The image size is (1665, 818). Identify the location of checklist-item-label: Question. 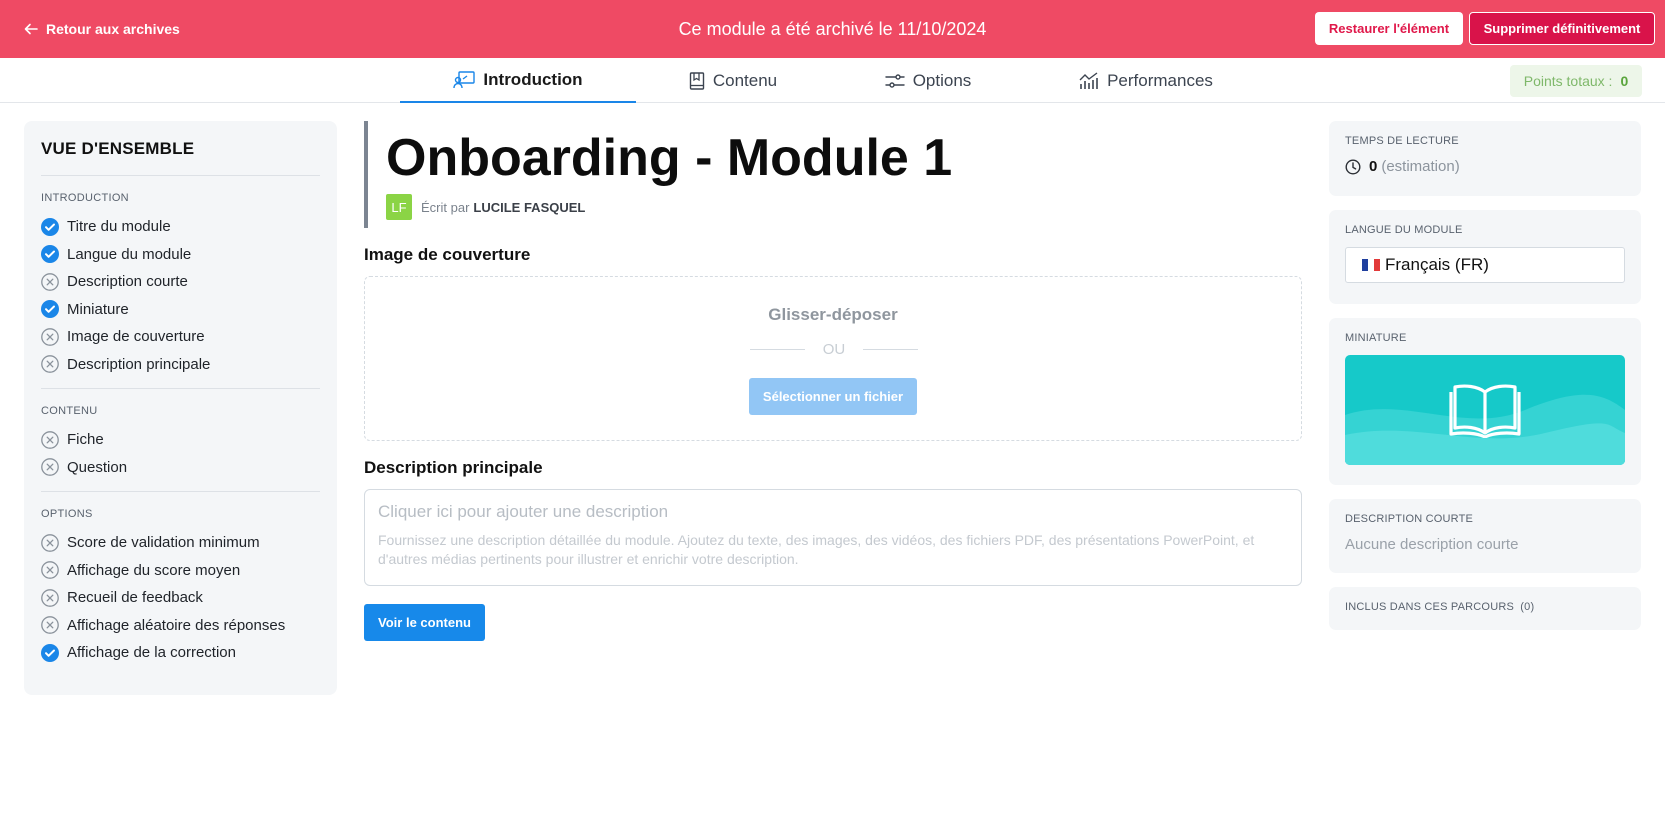
(97, 467).